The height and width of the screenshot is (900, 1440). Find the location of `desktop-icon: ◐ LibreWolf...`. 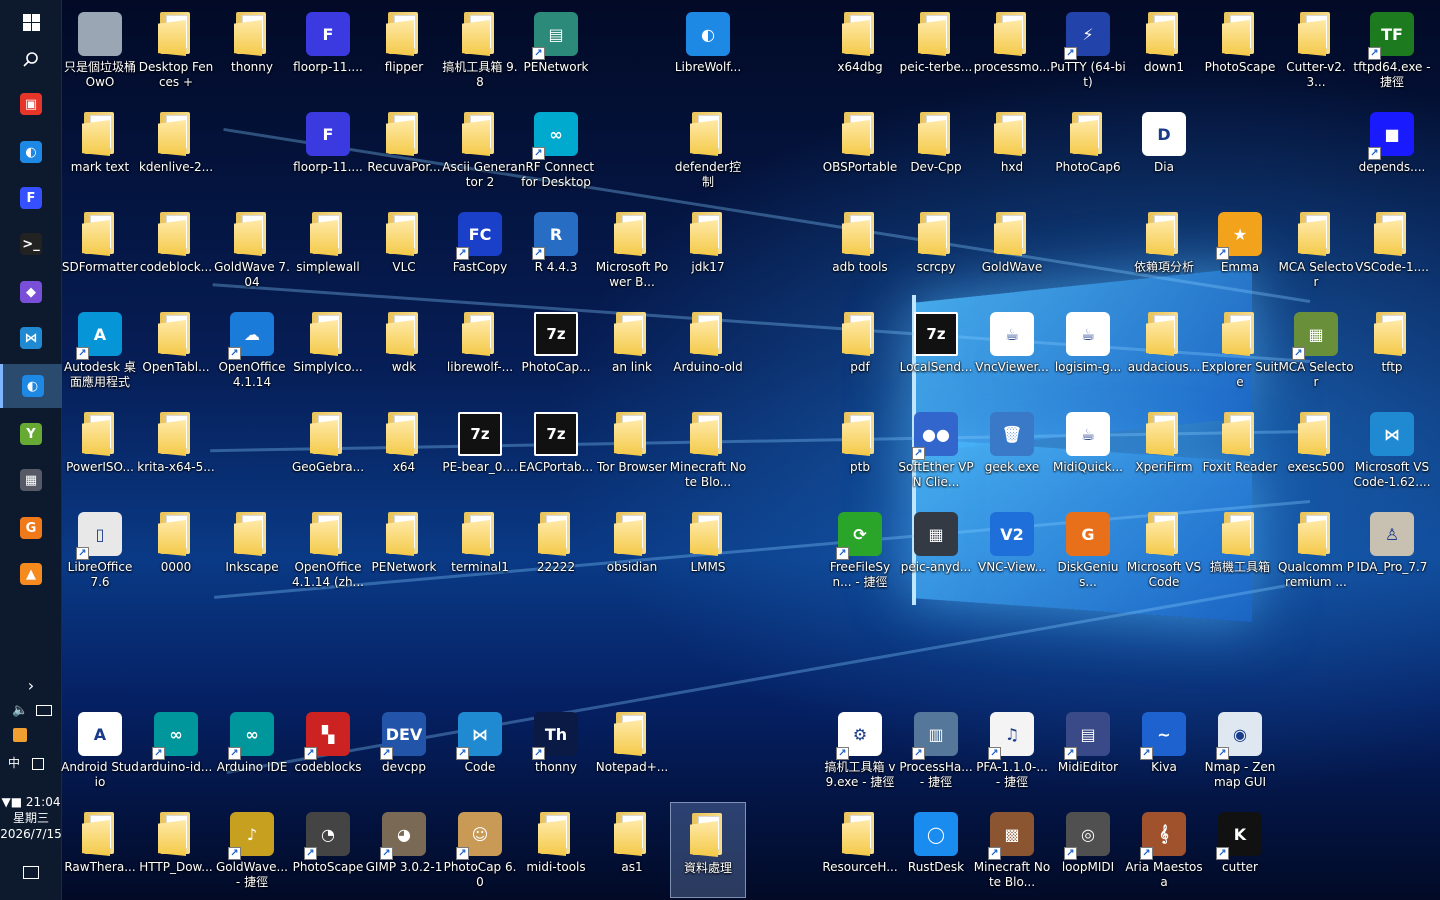

desktop-icon: ◐ LibreWolf... is located at coordinates (708, 50).